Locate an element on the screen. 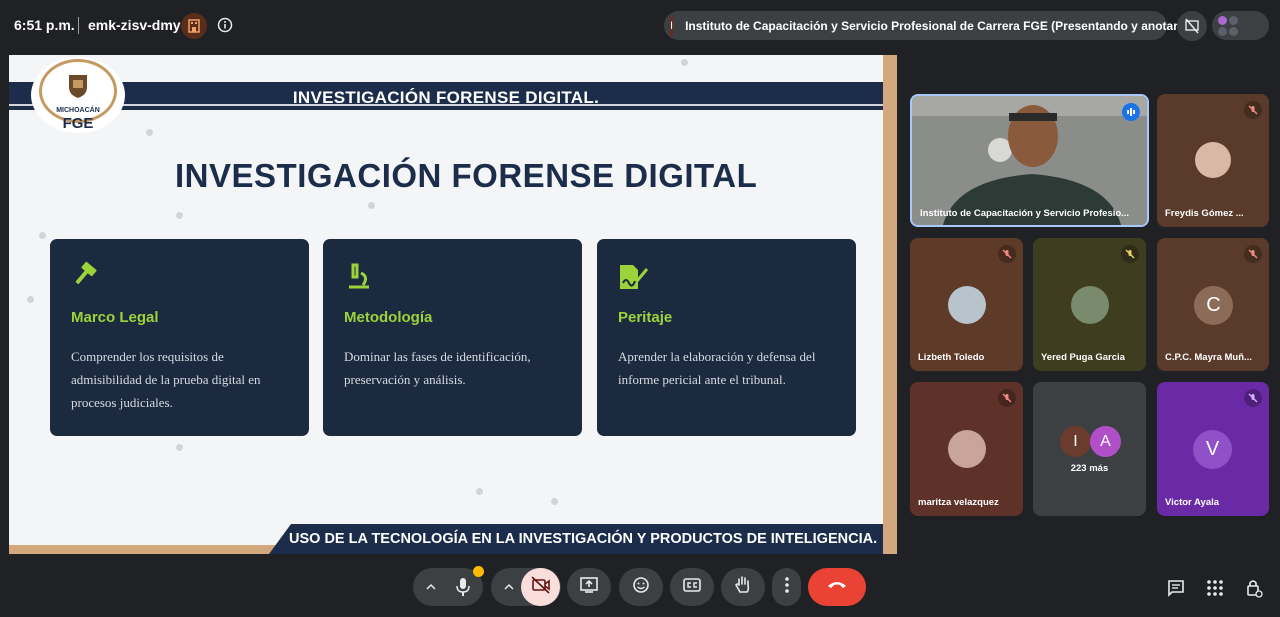 The image size is (1280, 617). info-icon is located at coordinates (225, 25).